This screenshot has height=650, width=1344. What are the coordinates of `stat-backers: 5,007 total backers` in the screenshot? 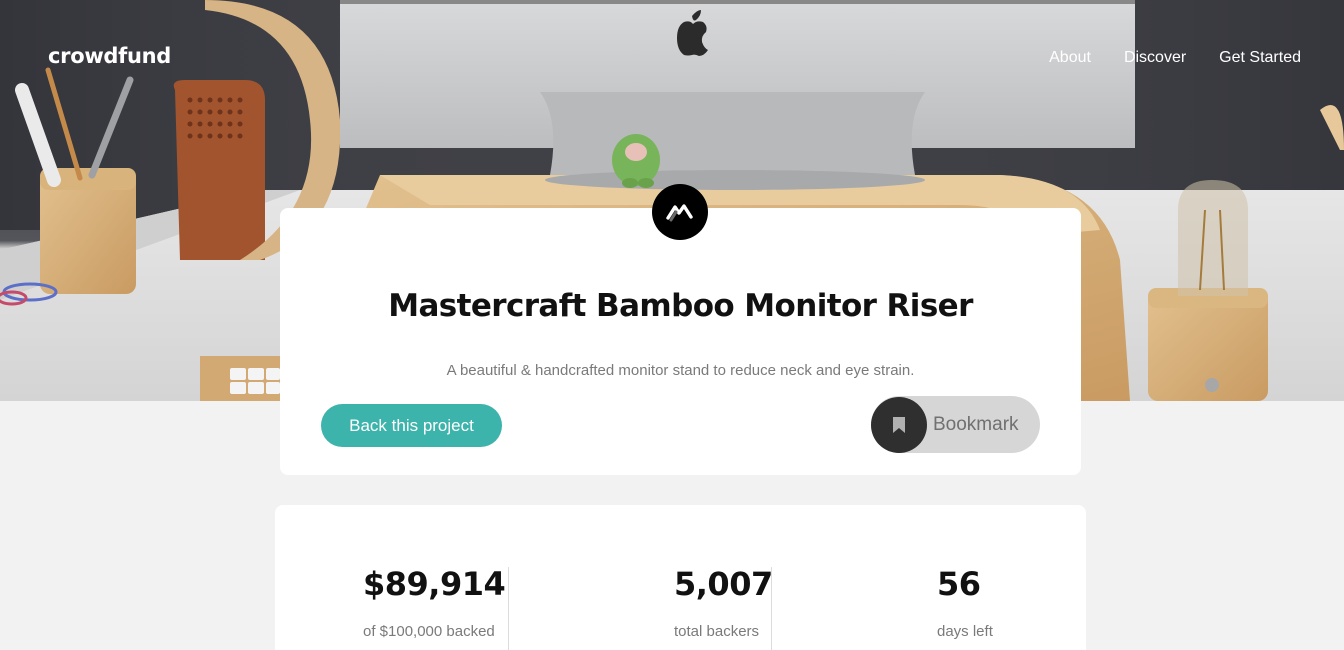 It's located at (723, 602).